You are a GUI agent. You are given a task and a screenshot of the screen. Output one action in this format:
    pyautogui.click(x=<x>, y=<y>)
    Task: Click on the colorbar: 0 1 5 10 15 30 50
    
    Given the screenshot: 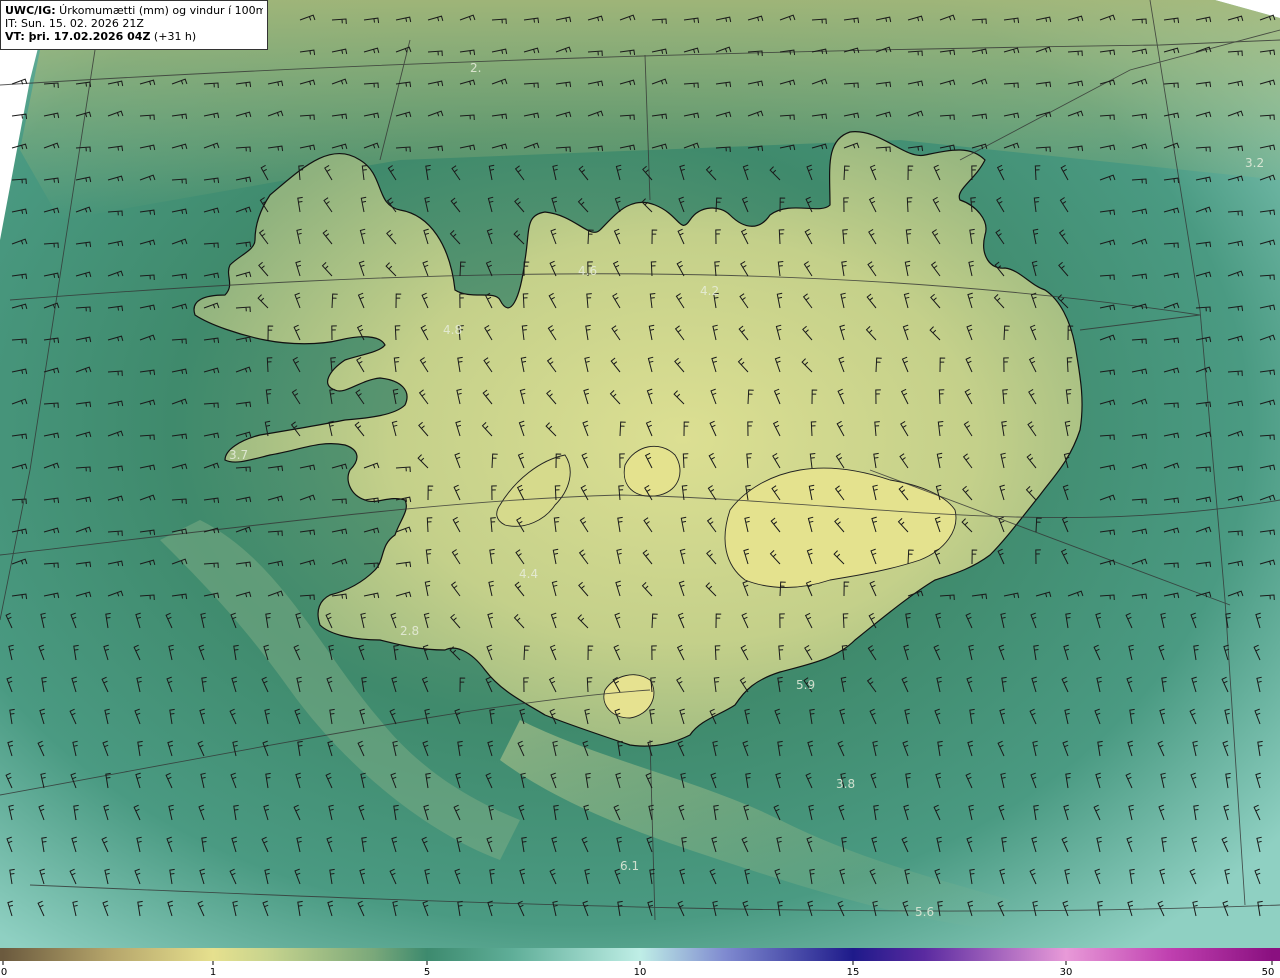 What is the action you would take?
    pyautogui.click(x=640, y=963)
    